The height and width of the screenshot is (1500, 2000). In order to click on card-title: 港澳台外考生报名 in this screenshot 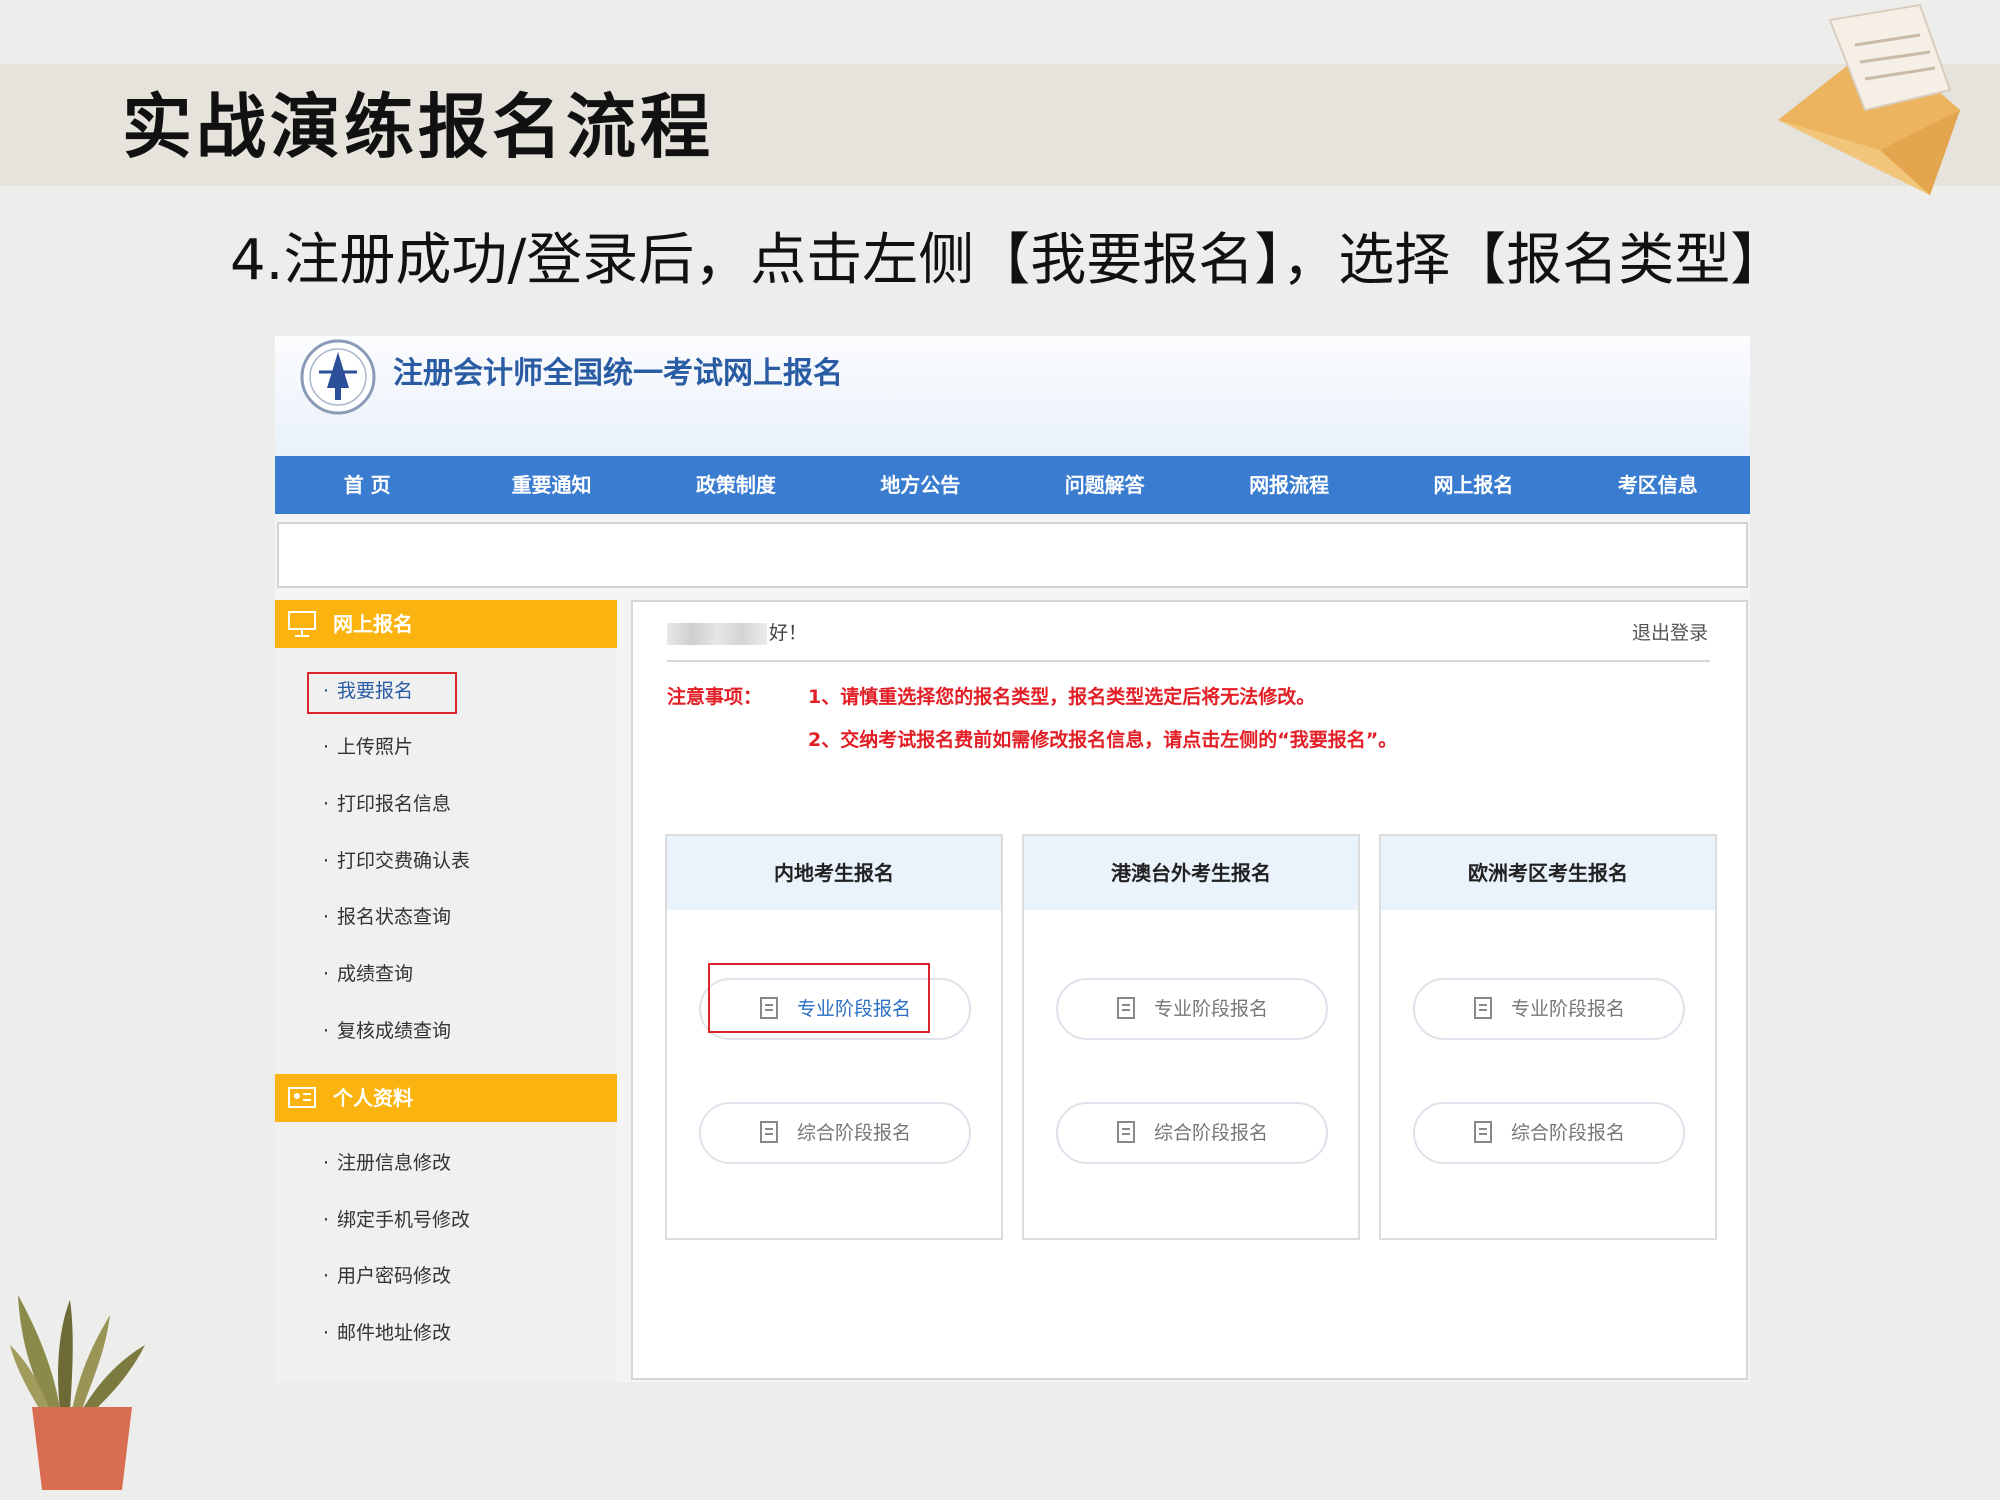, I will do `click(1191, 873)`.